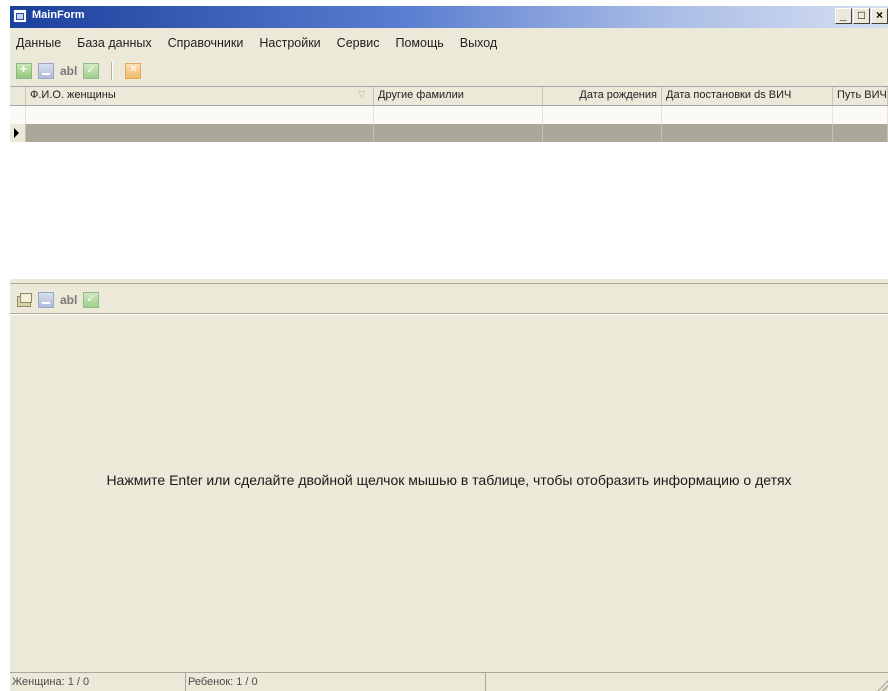 The height and width of the screenshot is (691, 888). Describe the element at coordinates (112, 71) in the screenshot. I see `toolbar-separator` at that location.